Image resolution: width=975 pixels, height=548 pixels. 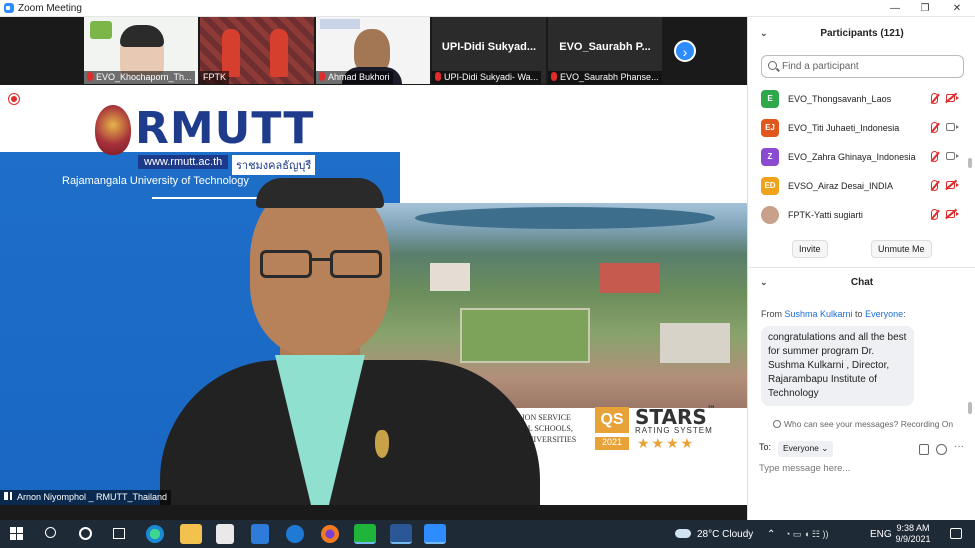 What do you see at coordinates (674, 430) in the screenshot?
I see `qs-rating-system: RATING SYSTEM` at bounding box center [674, 430].